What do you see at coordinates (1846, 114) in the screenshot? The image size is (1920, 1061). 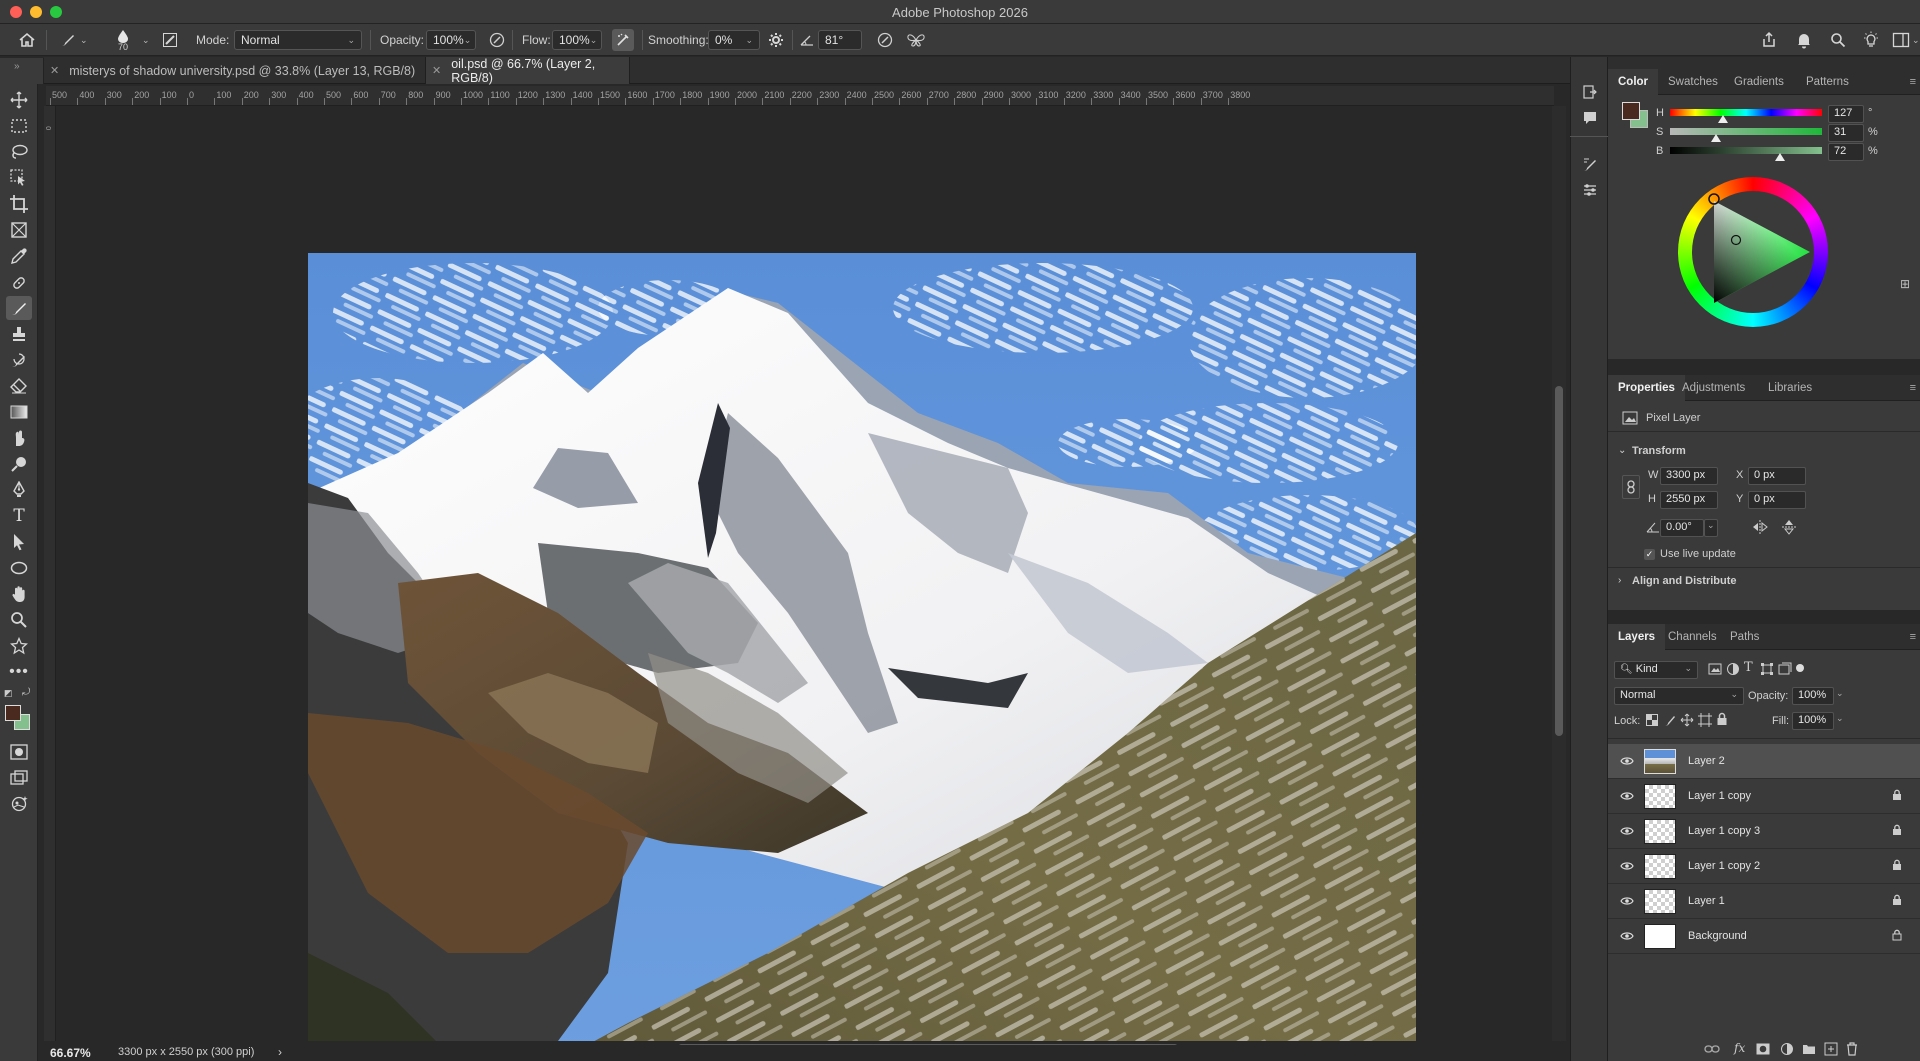 I see `hue-field: 127` at bounding box center [1846, 114].